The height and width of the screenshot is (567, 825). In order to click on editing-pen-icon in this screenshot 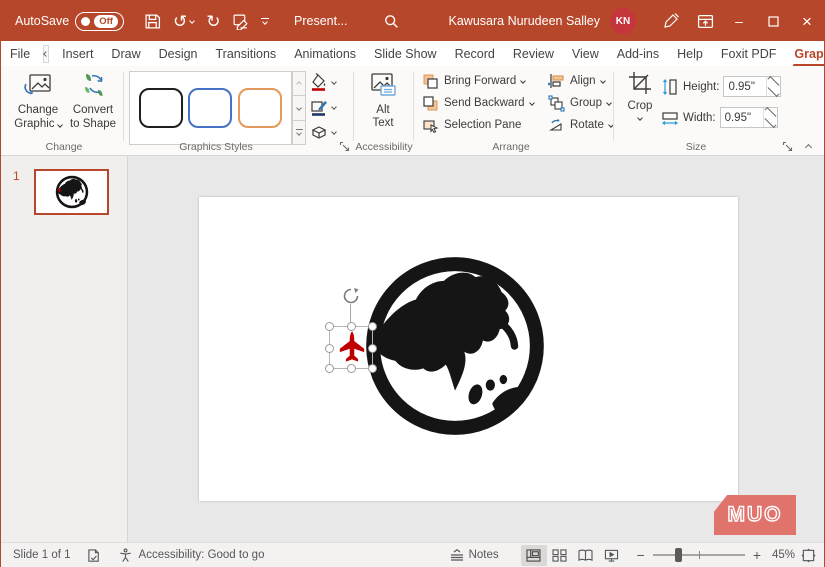, I will do `click(671, 21)`.